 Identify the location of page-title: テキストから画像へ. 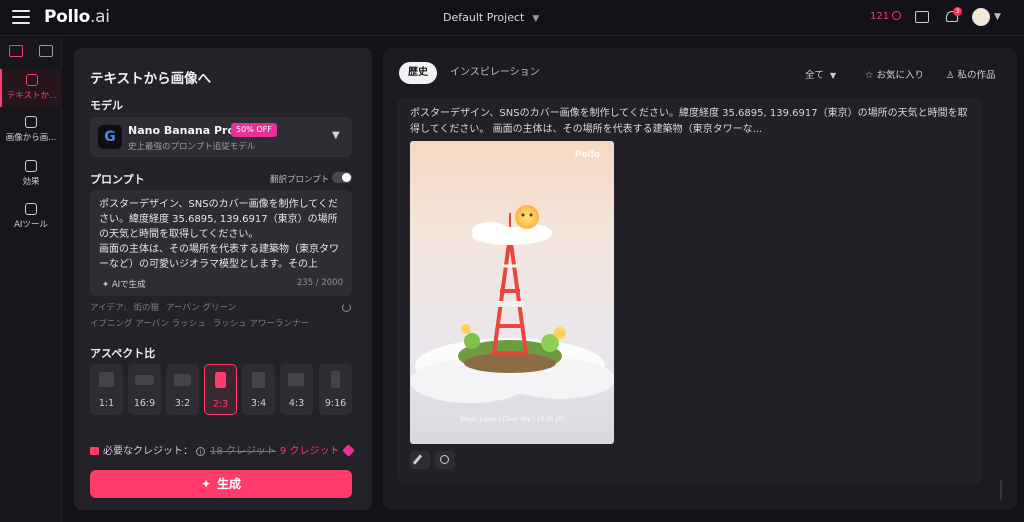
(151, 79).